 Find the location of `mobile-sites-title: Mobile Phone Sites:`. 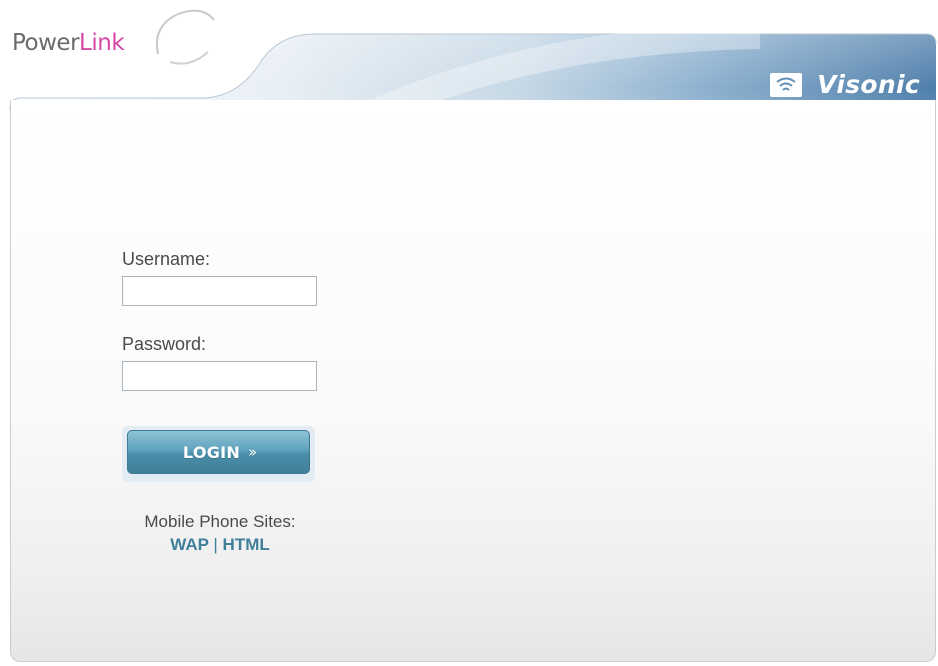

mobile-sites-title: Mobile Phone Sites: is located at coordinates (220, 521).